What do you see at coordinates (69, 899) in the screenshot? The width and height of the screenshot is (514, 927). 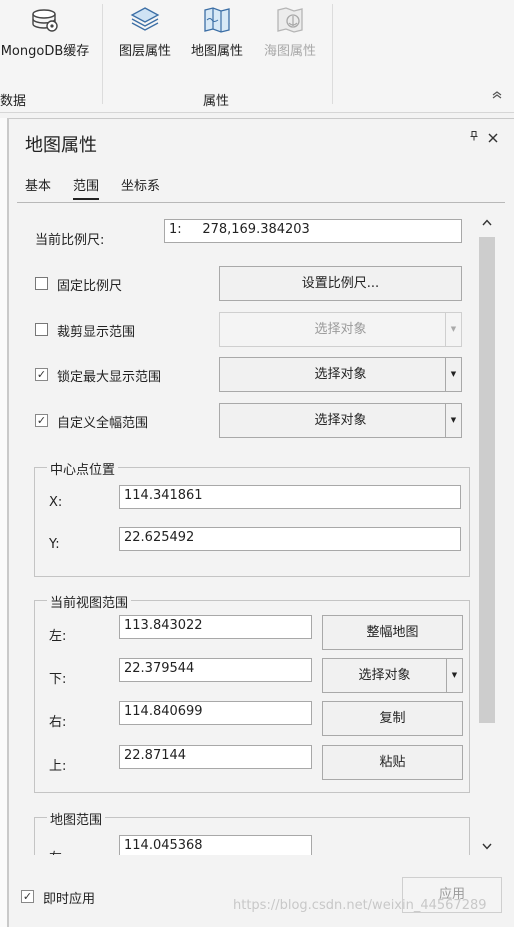 I see `instant-apply-label: 即时应用` at bounding box center [69, 899].